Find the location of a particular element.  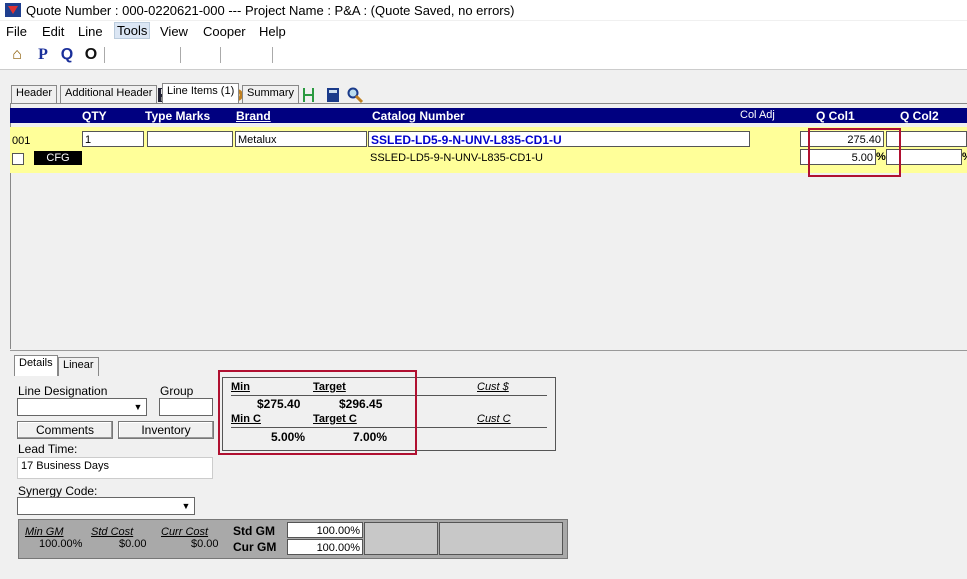

synergy-code-label: Synergy Code: is located at coordinates (58, 491).